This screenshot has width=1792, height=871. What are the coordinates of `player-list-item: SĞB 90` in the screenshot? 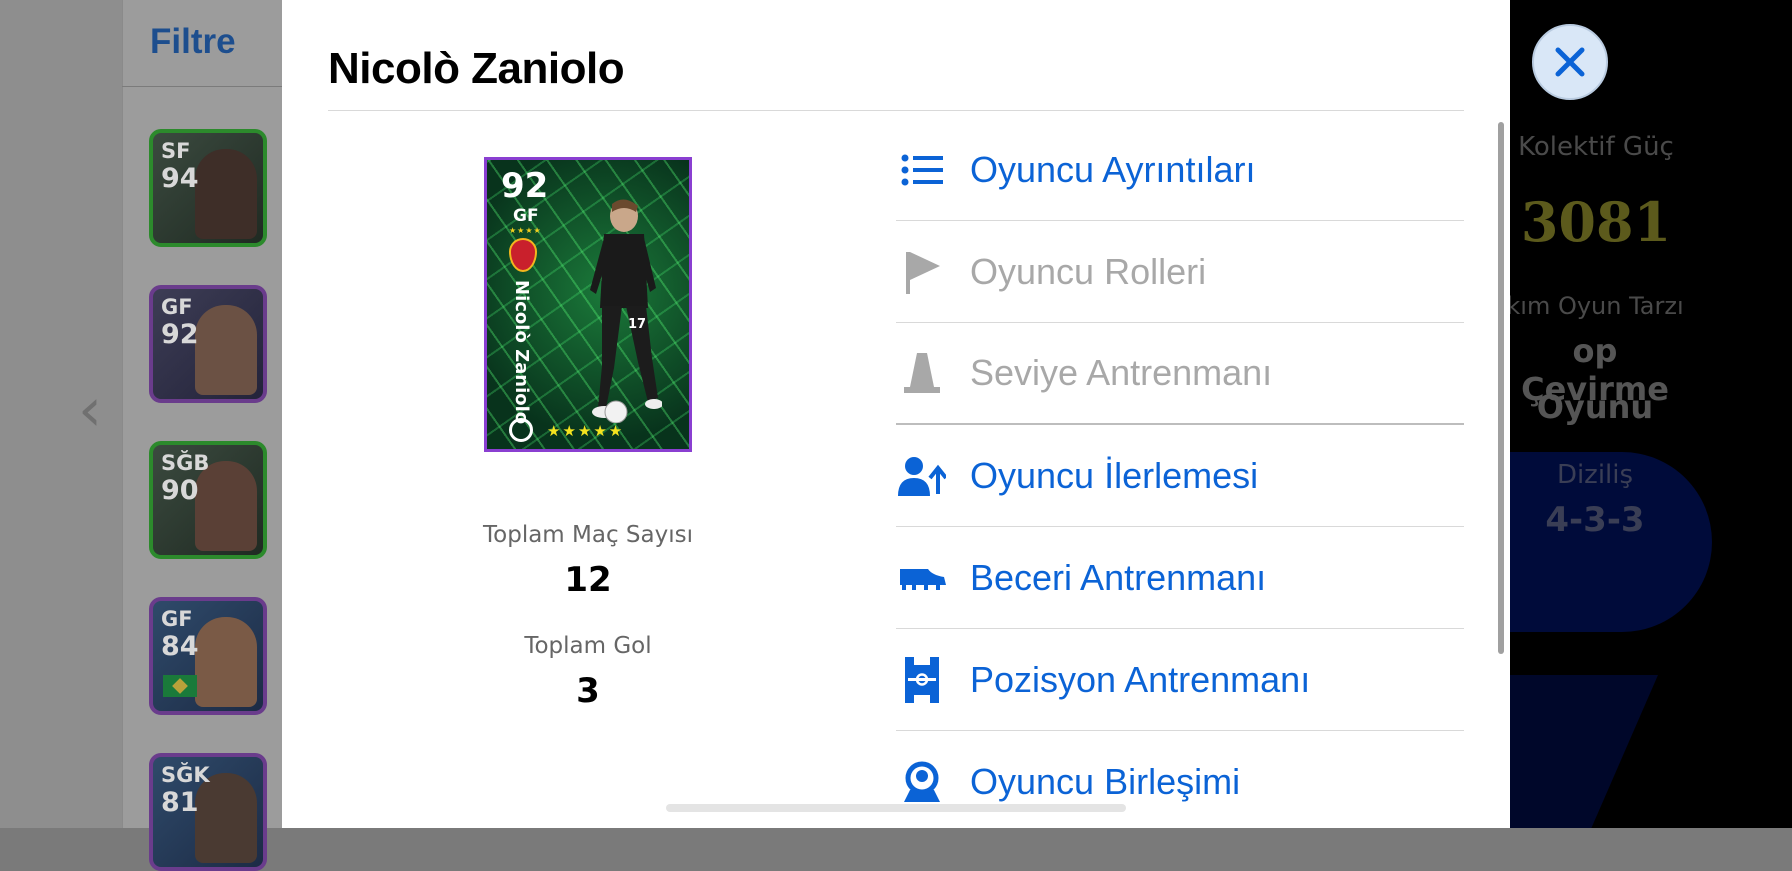 It's located at (208, 500).